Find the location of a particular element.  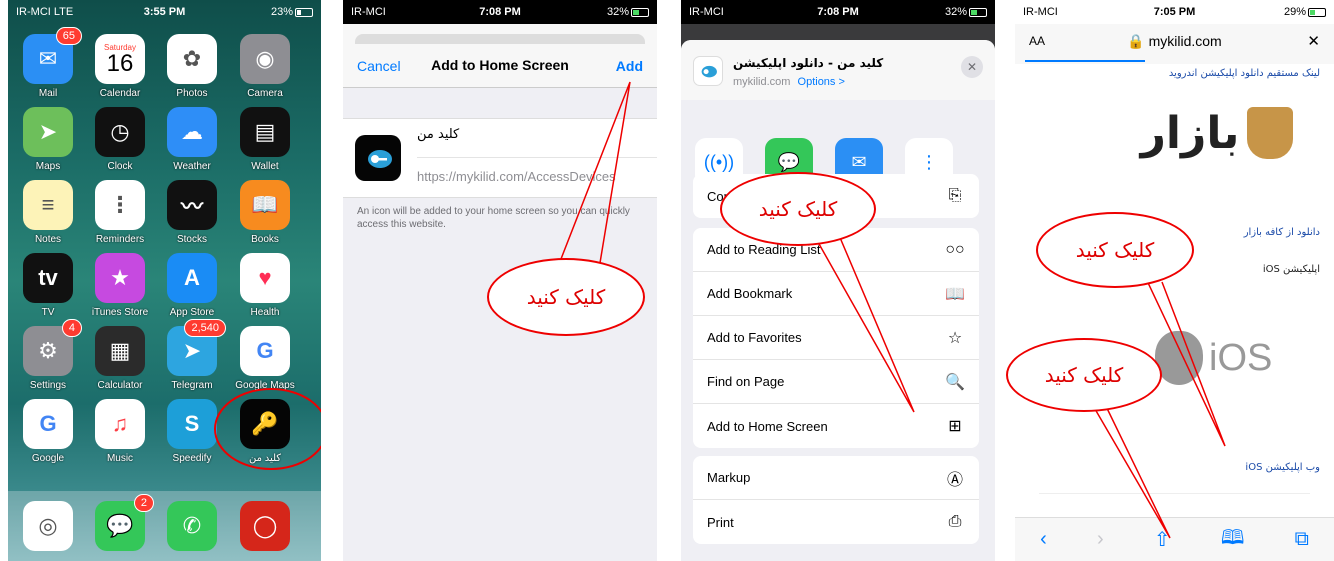

status-bar: IR-MCI 7:05 PM 29% is located at coordinates (1174, 12).